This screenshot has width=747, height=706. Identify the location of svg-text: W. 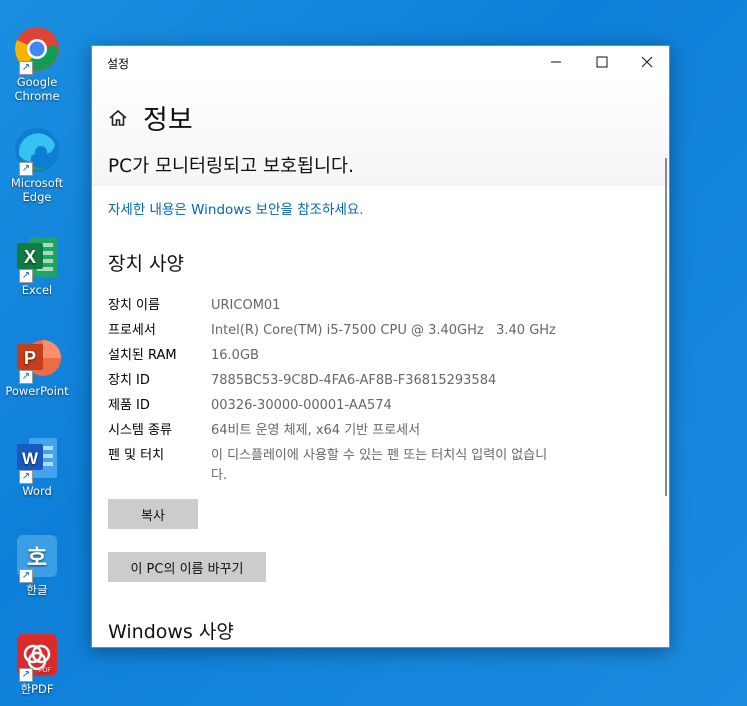
(30, 458).